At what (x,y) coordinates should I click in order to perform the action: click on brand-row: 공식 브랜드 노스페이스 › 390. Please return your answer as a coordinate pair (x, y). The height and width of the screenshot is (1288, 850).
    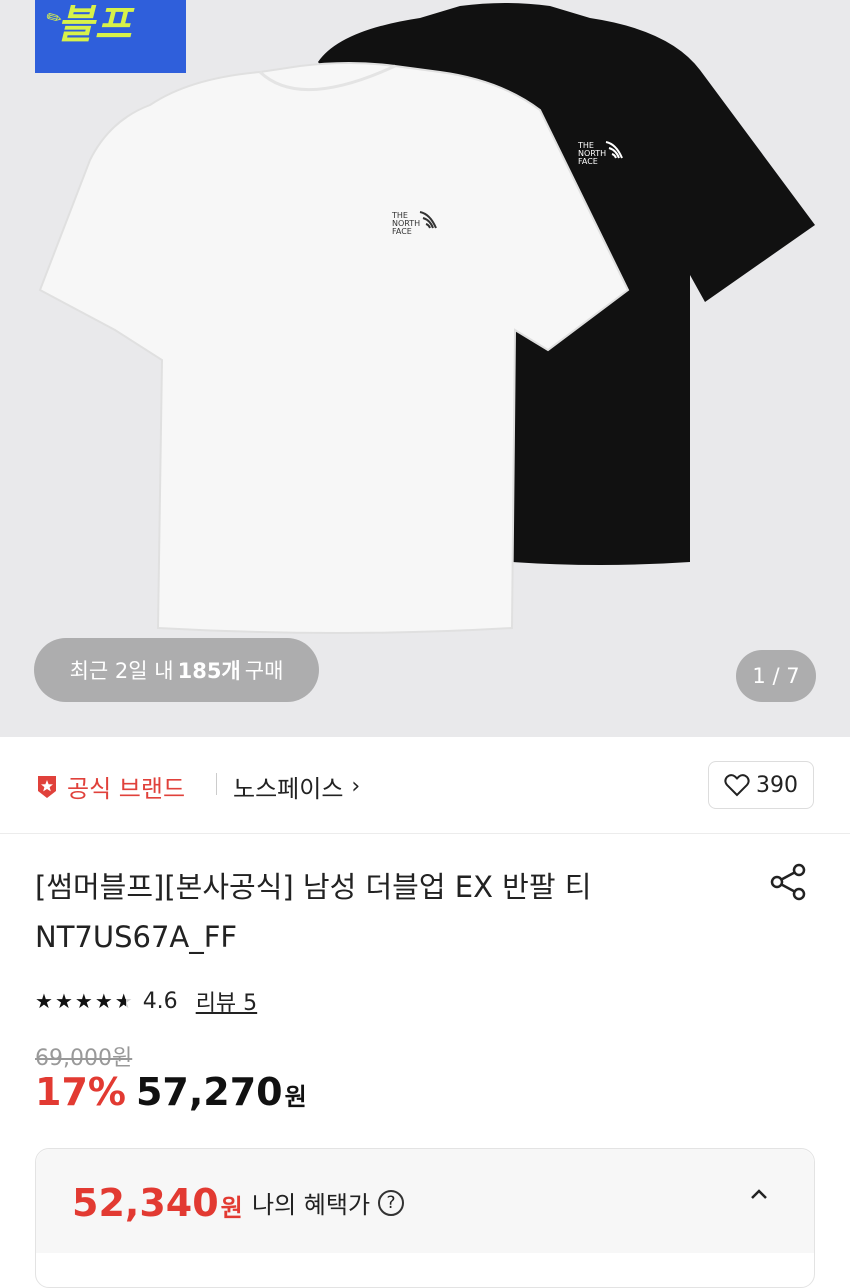
    Looking at the image, I should click on (425, 785).